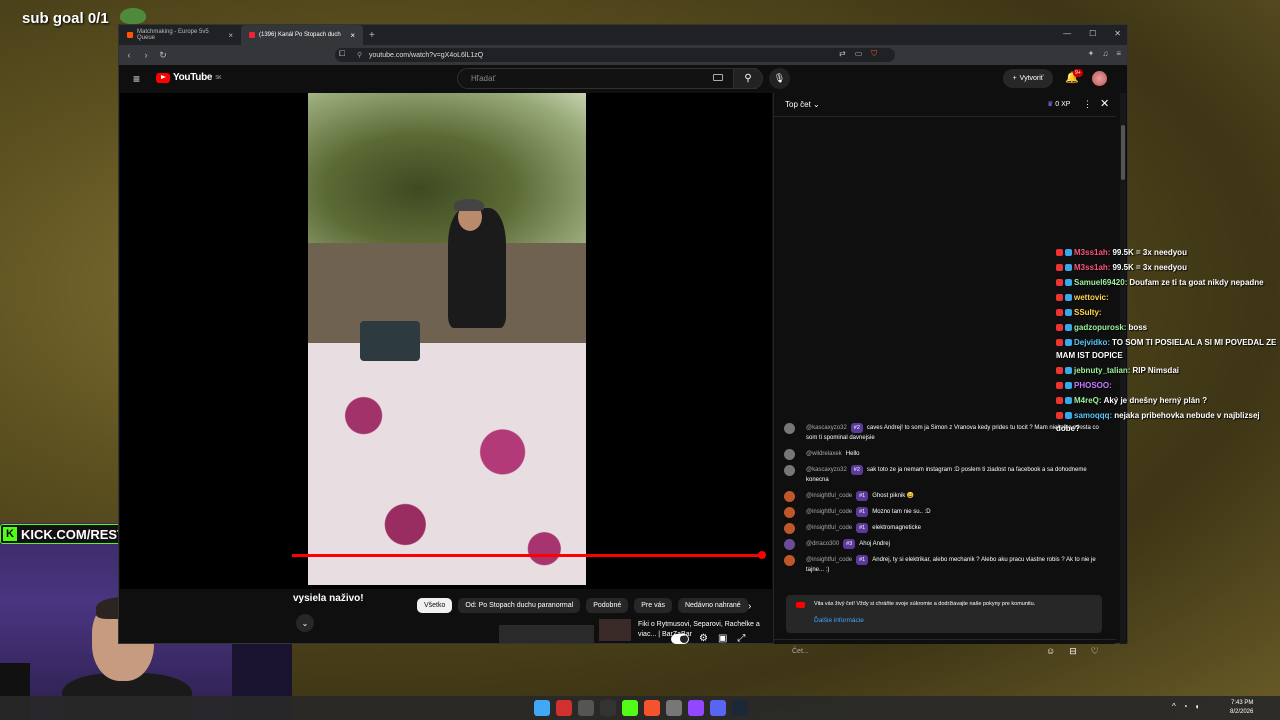 The height and width of the screenshot is (720, 1280). I want to click on url-field: ⚲ youtube.com/watch?v=gX4oL6lL1zQ, so click(615, 55).